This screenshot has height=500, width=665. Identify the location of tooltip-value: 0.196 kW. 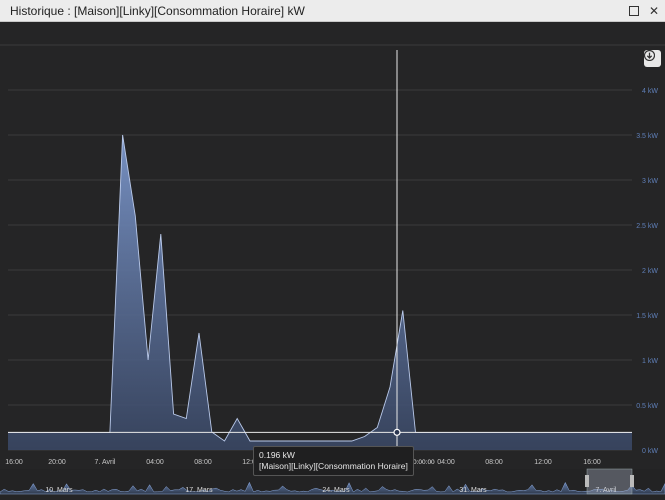
(277, 455).